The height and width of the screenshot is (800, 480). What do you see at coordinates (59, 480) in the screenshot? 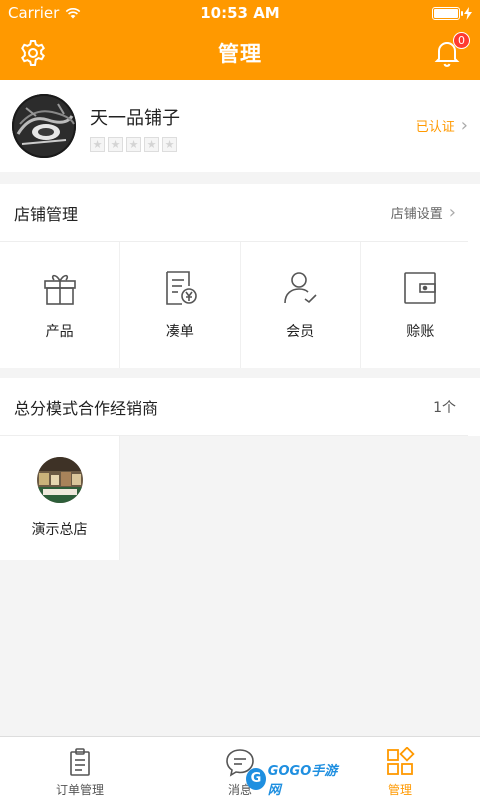
I see `distributor-avatar` at bounding box center [59, 480].